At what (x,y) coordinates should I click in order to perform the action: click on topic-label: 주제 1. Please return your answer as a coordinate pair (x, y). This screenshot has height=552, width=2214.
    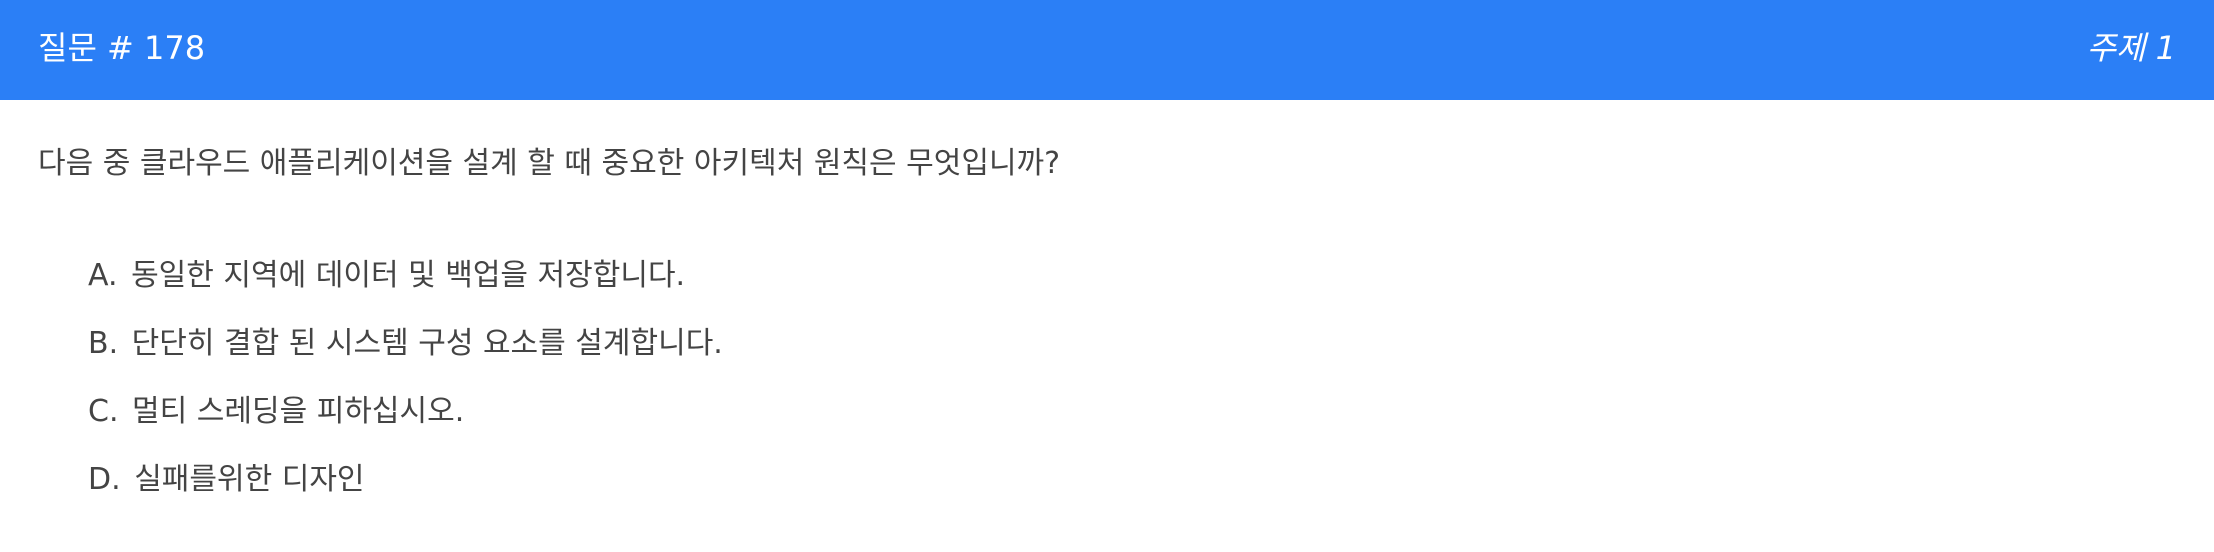
    Looking at the image, I should click on (2131, 48).